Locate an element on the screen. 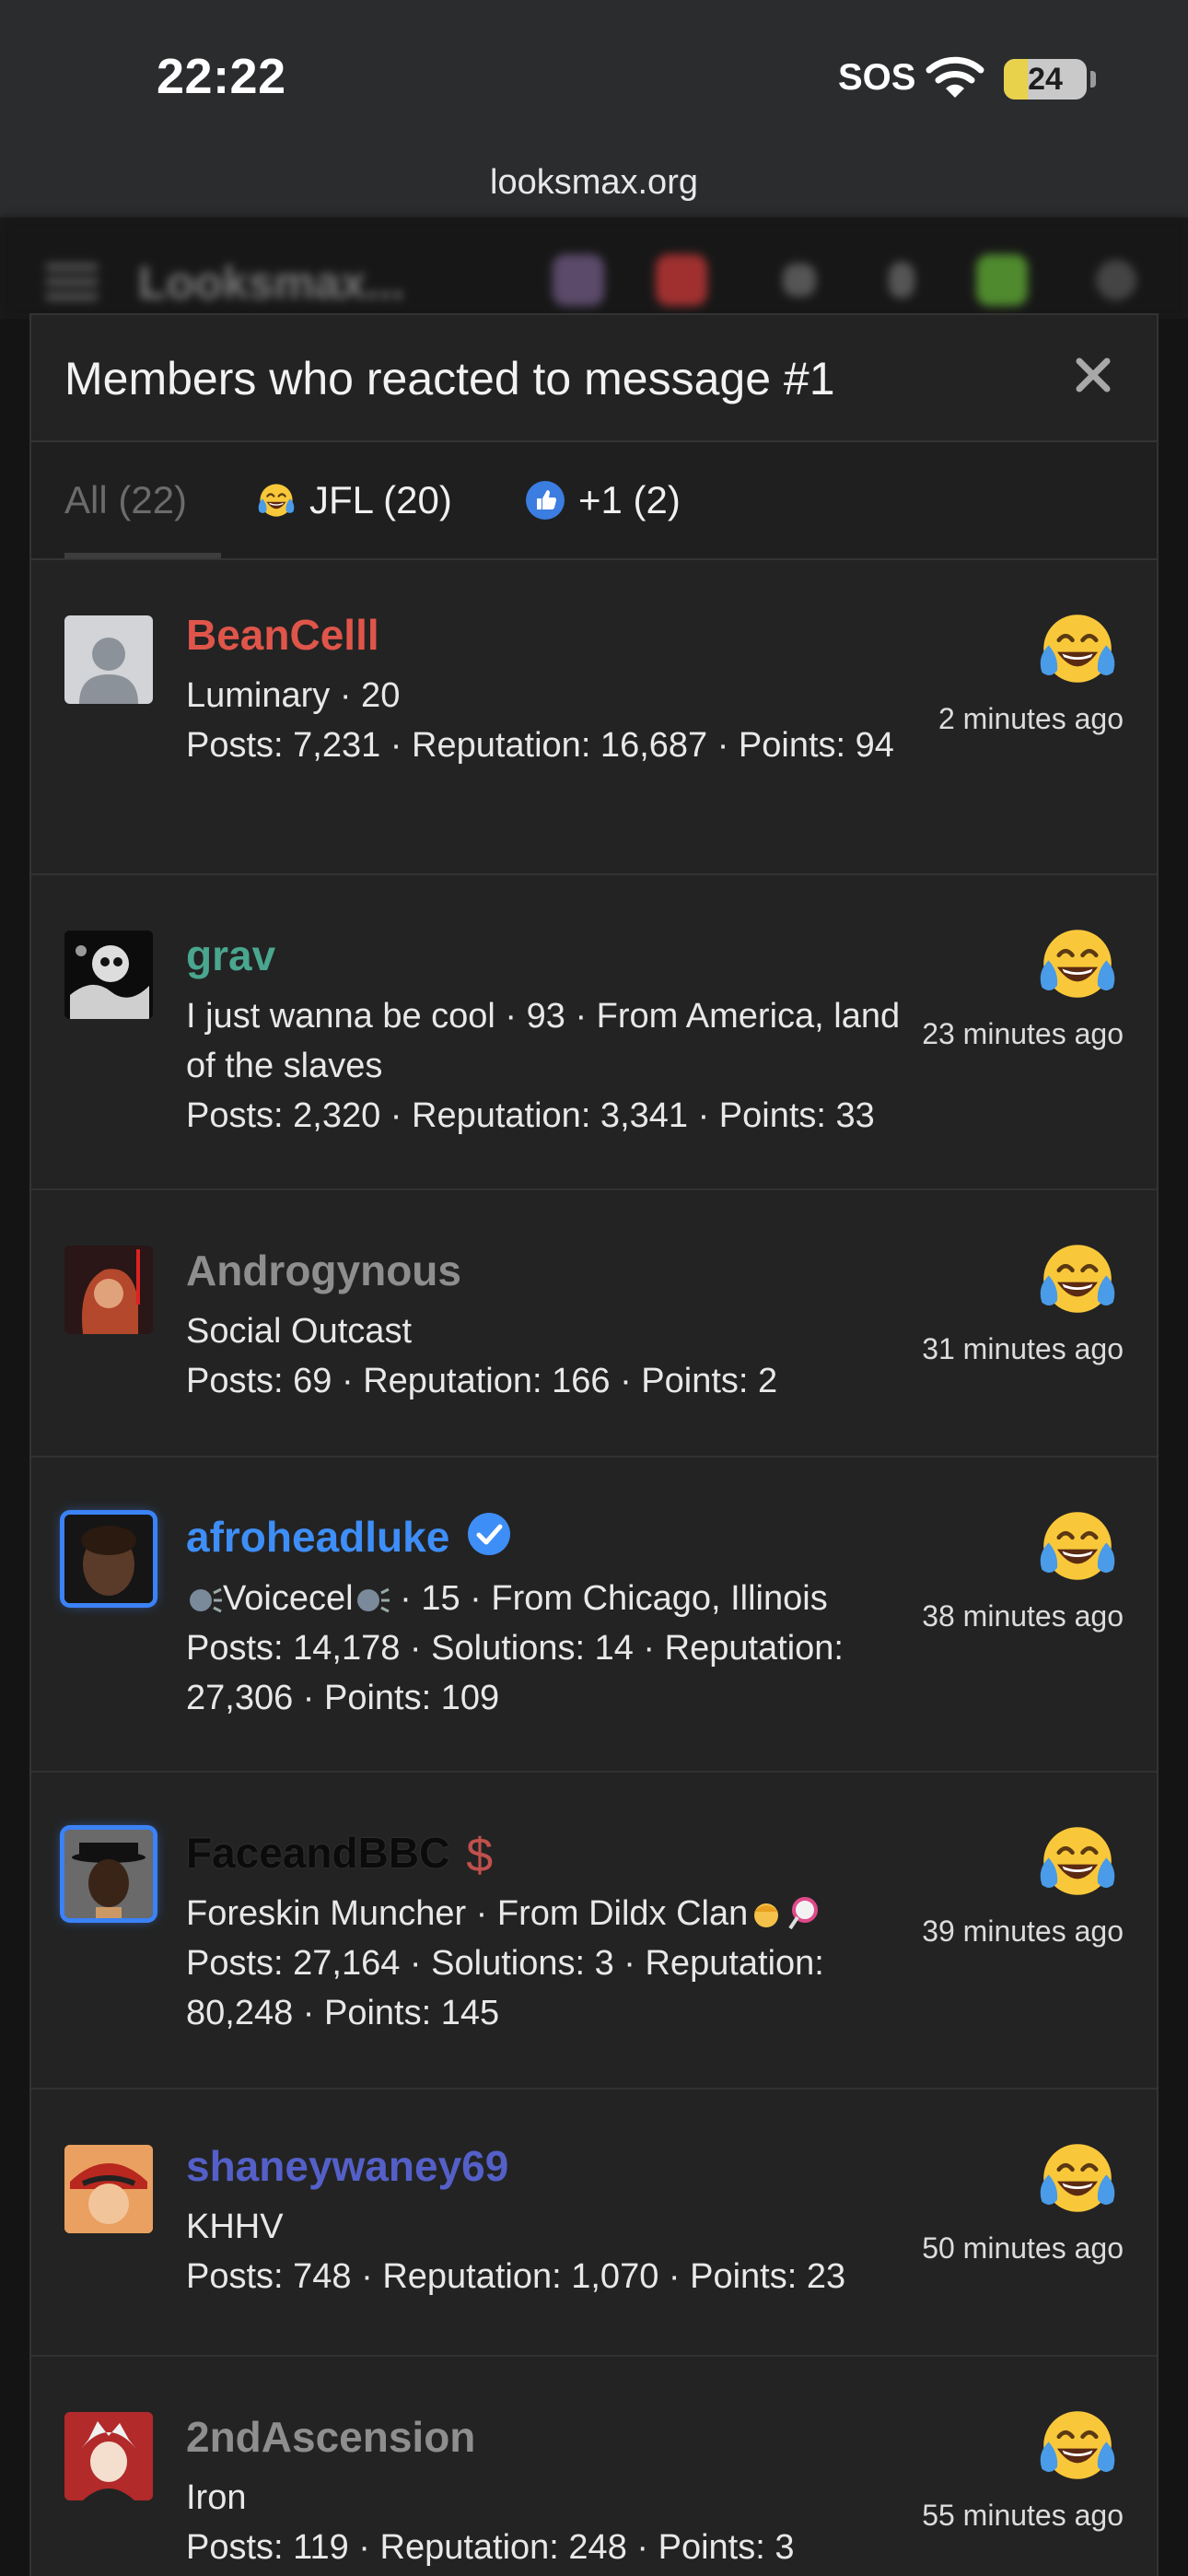  thumbs-up-icon is located at coordinates (545, 500).